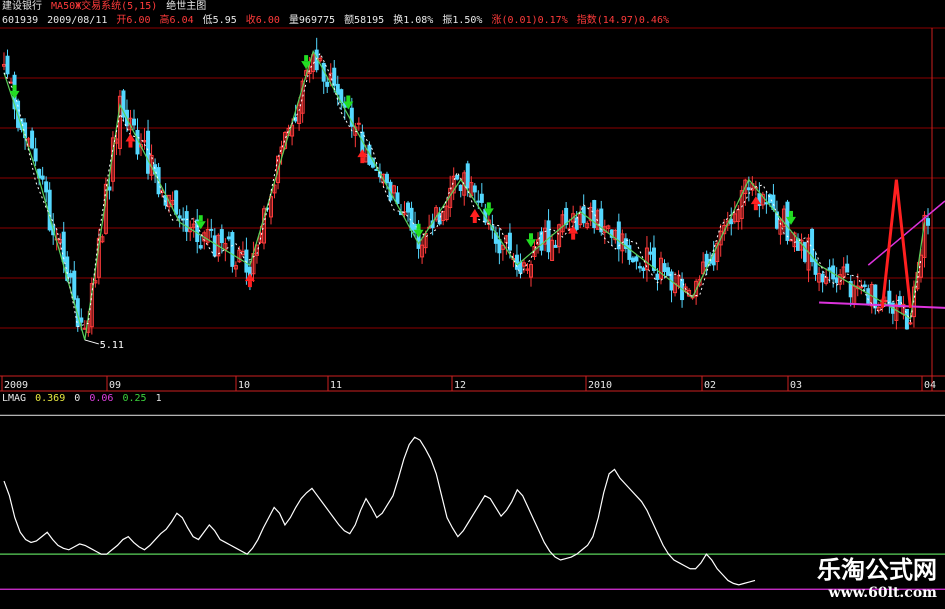 This screenshot has width=945, height=609. I want to click on lower-value-3: 0.06, so click(101, 398).